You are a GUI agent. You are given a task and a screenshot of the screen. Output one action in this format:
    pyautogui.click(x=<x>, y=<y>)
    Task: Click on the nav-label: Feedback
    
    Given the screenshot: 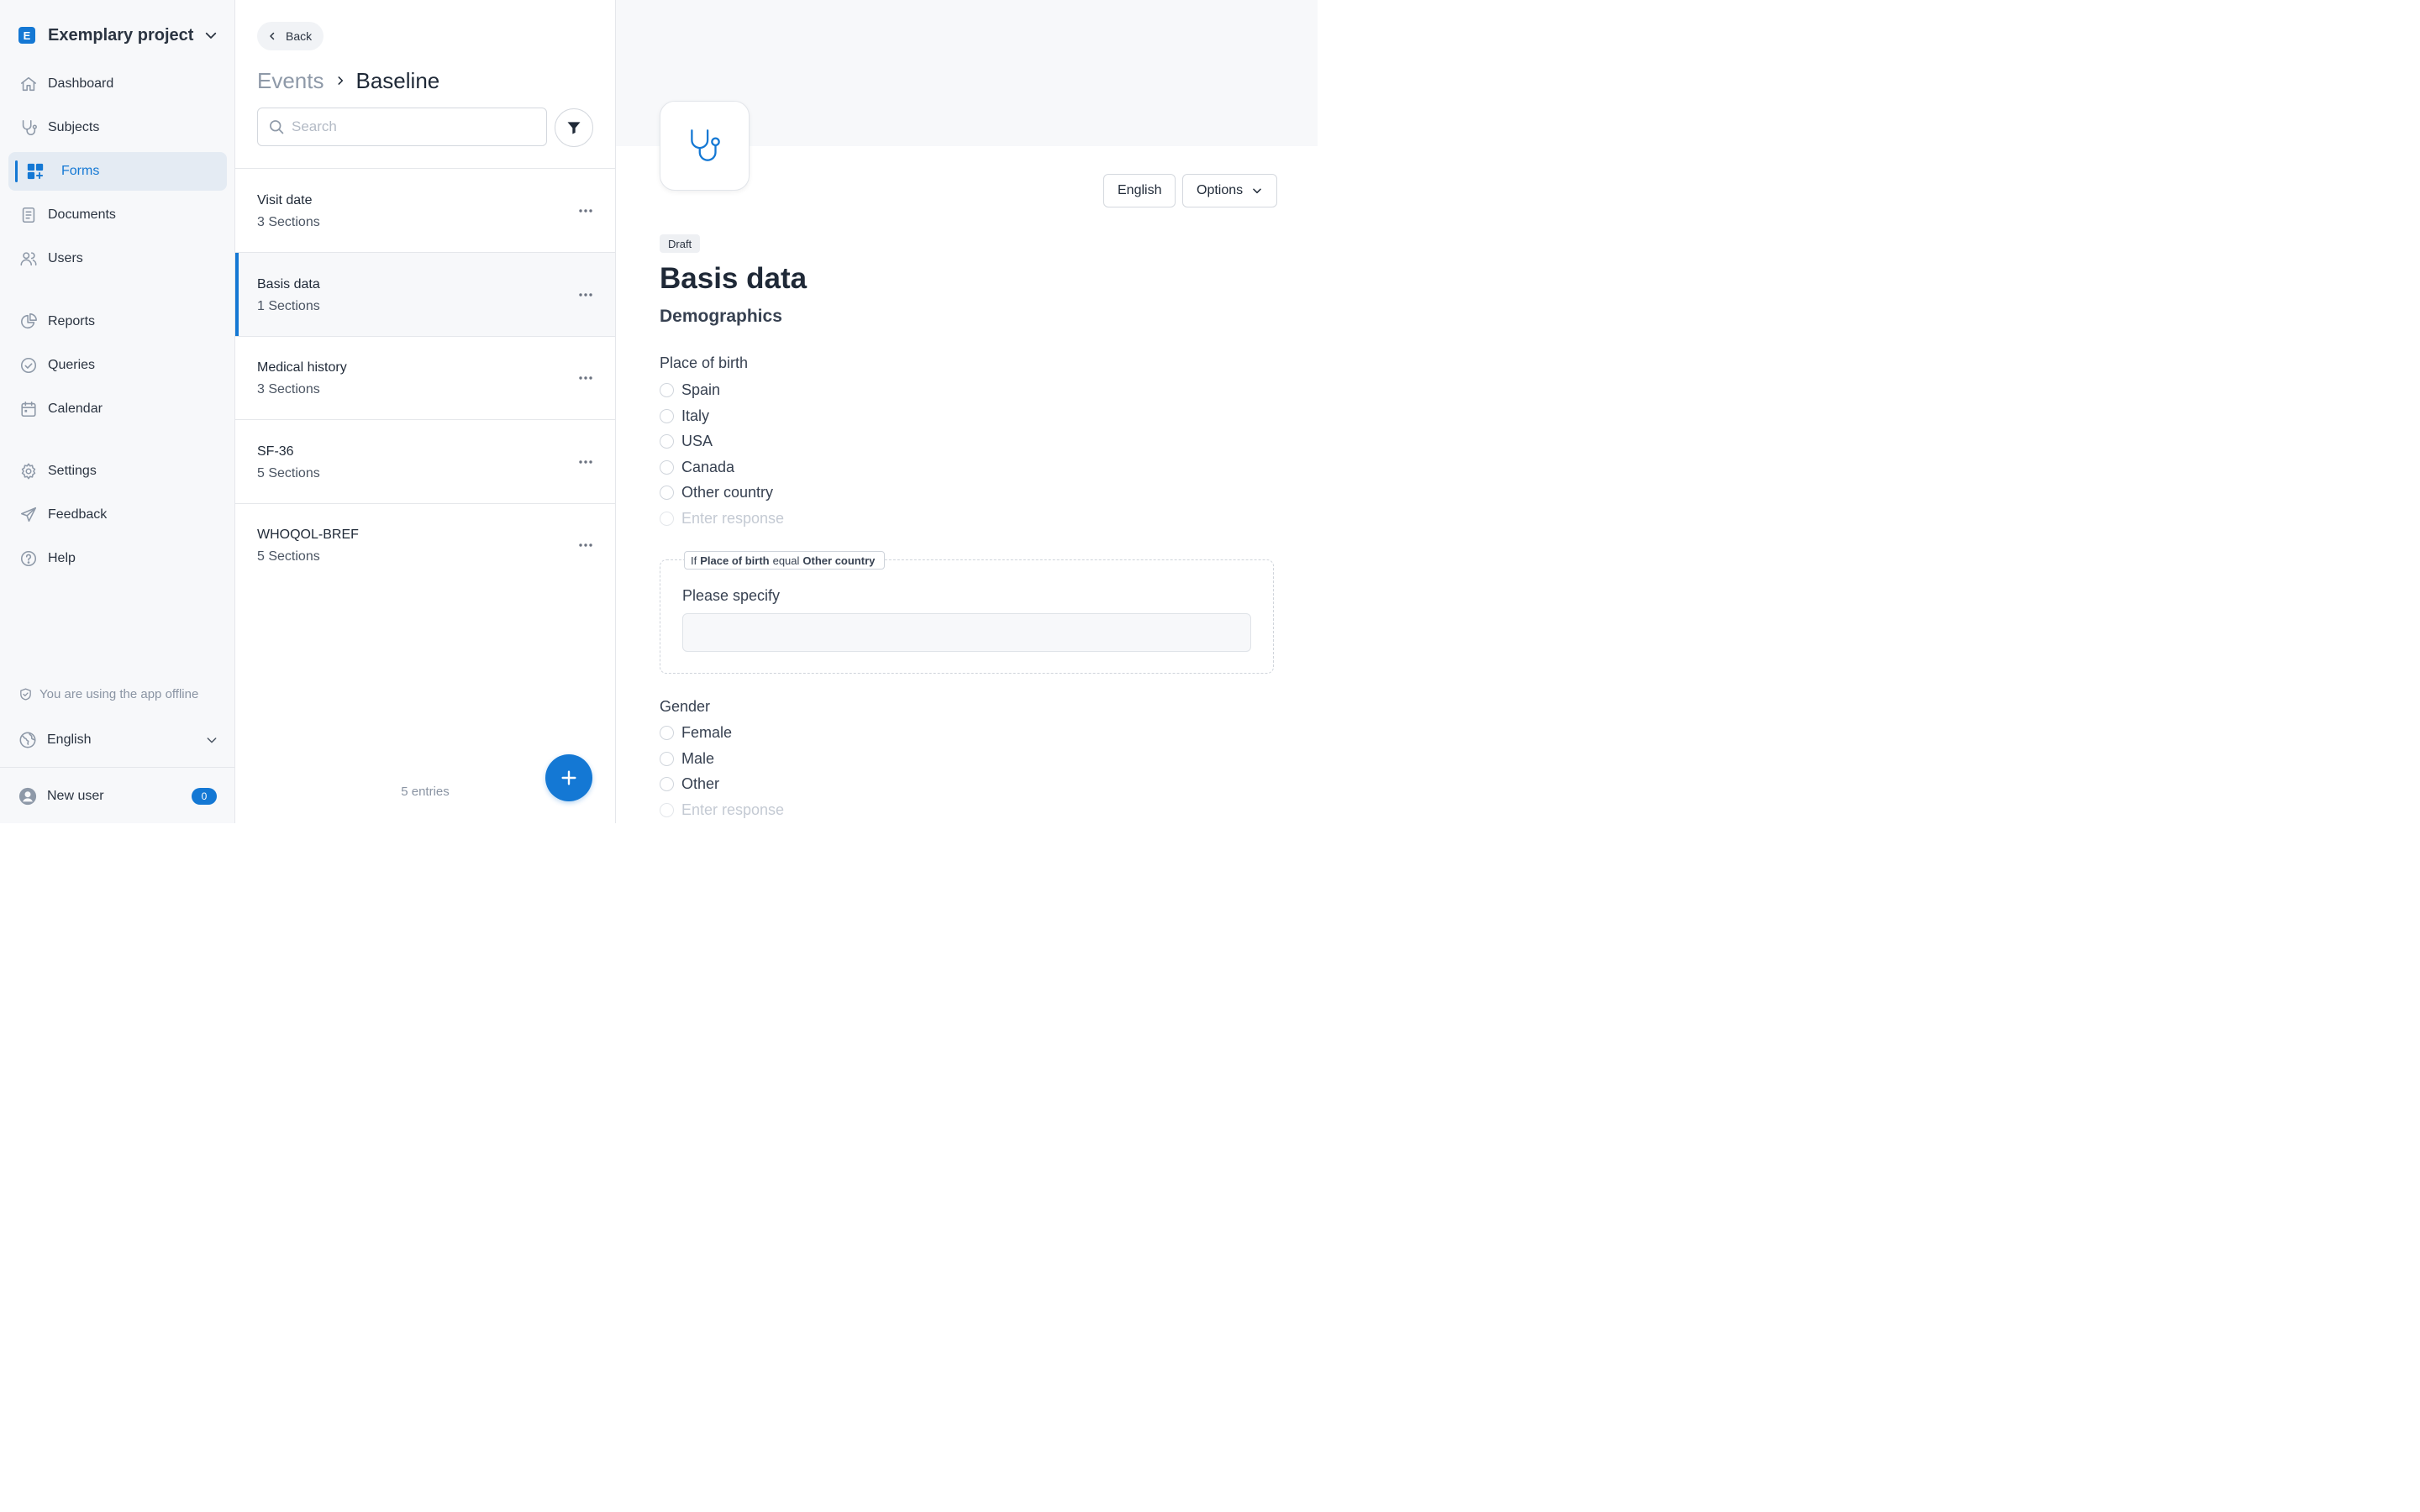 What is the action you would take?
    pyautogui.click(x=78, y=514)
    